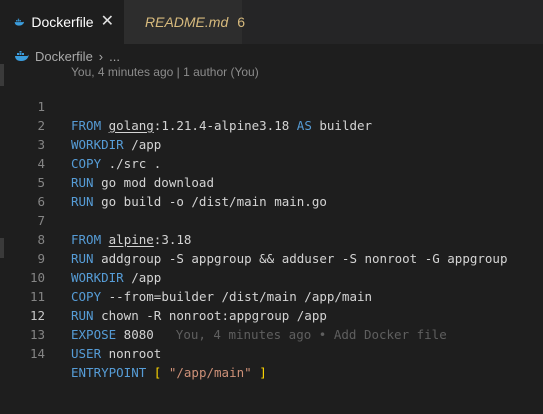  Describe the element at coordinates (107, 22) in the screenshot. I see `close-icon: ✕` at that location.